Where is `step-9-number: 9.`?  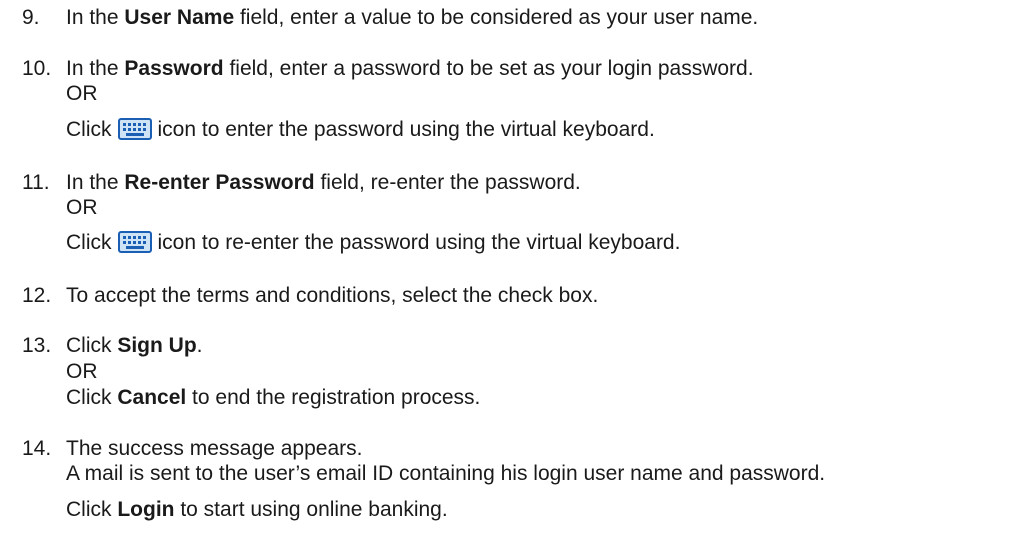
step-9-number: 9. is located at coordinates (31, 17).